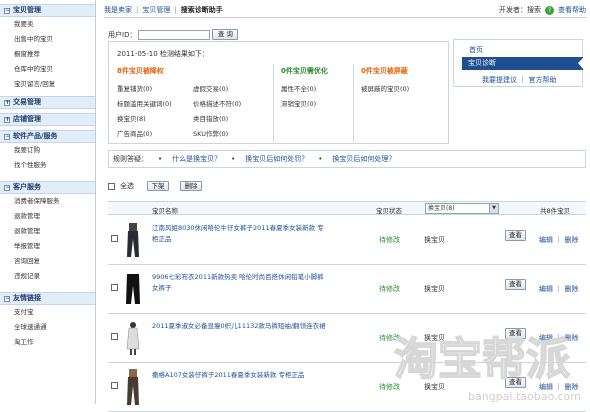  I want to click on product-title-link: 江南风姐8030休闲哈伦牛仔女裤子2011春夏季女装新款 专柜正品, so click(241, 234).